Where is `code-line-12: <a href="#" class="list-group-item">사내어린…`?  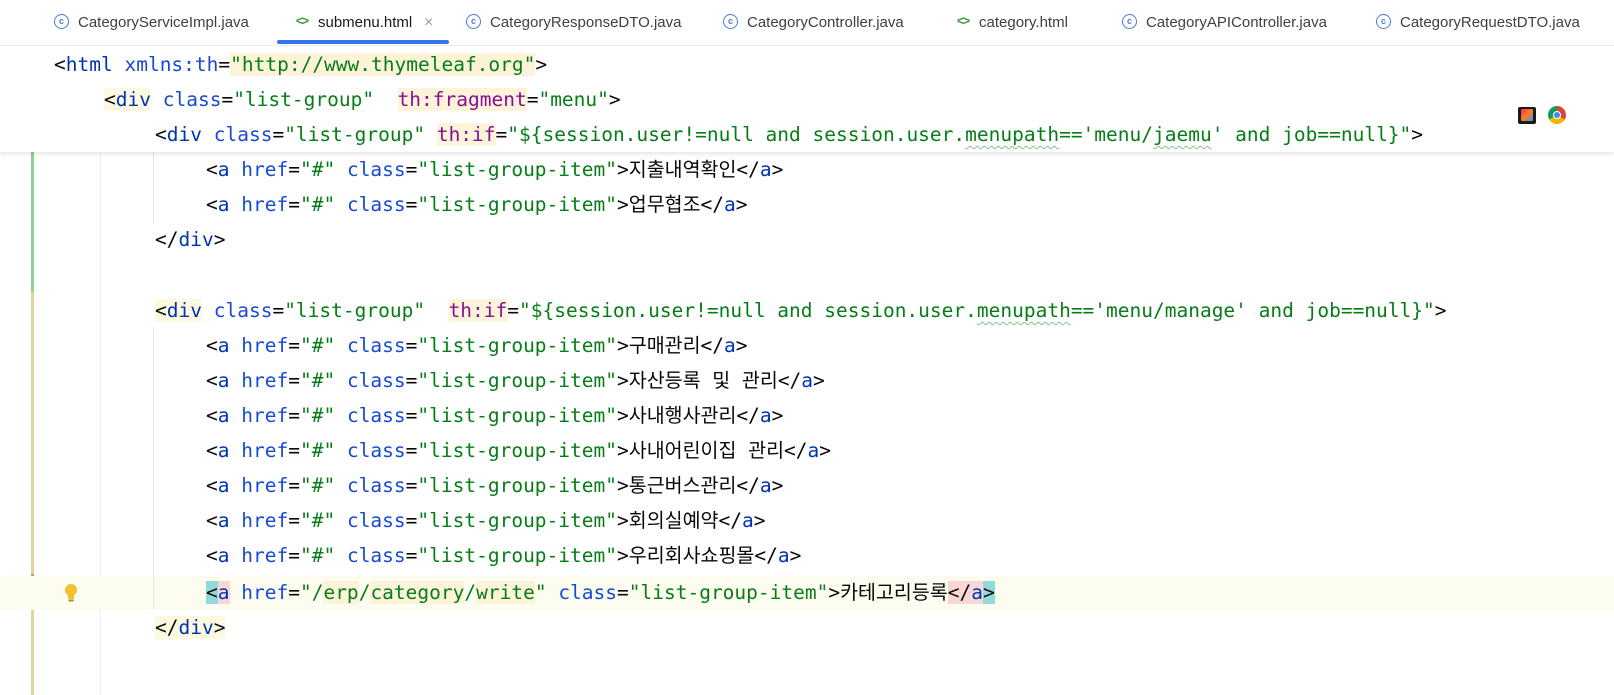
code-line-12: <a href="#" class="list-group-item">사내어린… is located at coordinates (518, 451).